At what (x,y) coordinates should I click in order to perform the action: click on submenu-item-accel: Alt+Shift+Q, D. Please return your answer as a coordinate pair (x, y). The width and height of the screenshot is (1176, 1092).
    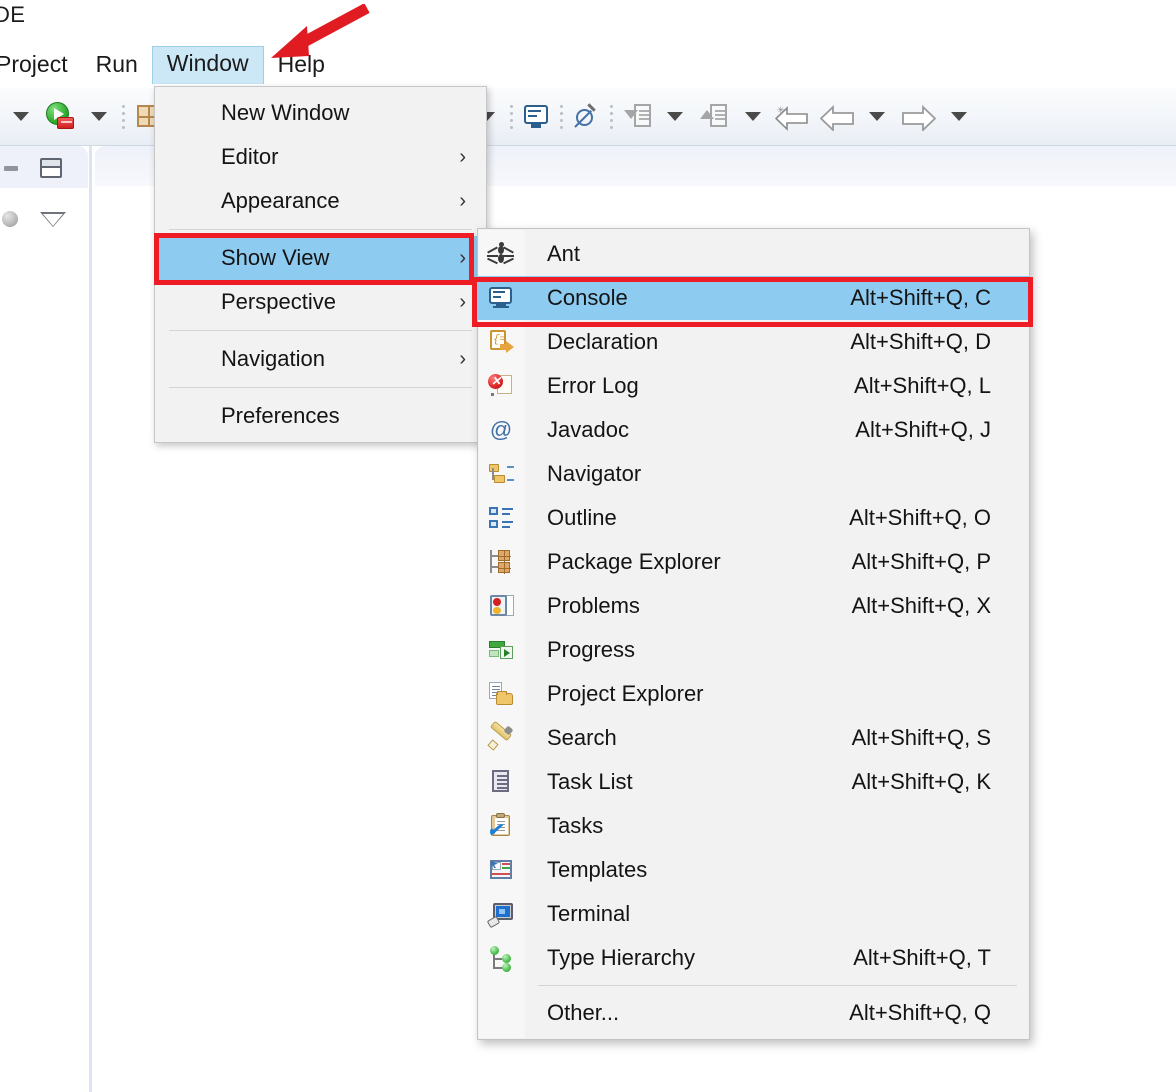
    Looking at the image, I should click on (920, 341).